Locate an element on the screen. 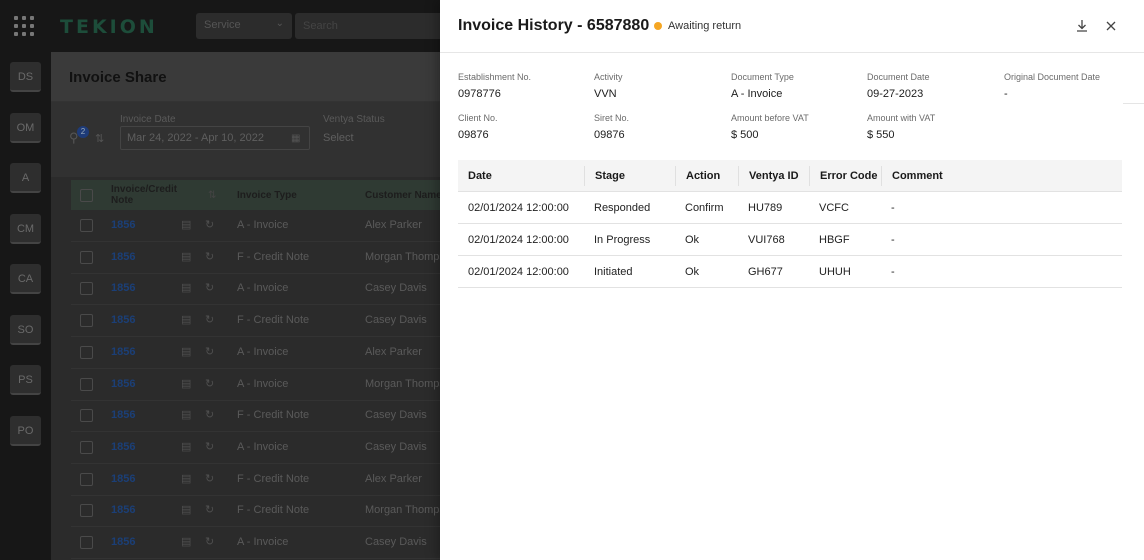 Image resolution: width=1144 pixels, height=560 pixels. status-badge: Awaiting return is located at coordinates (697, 26).